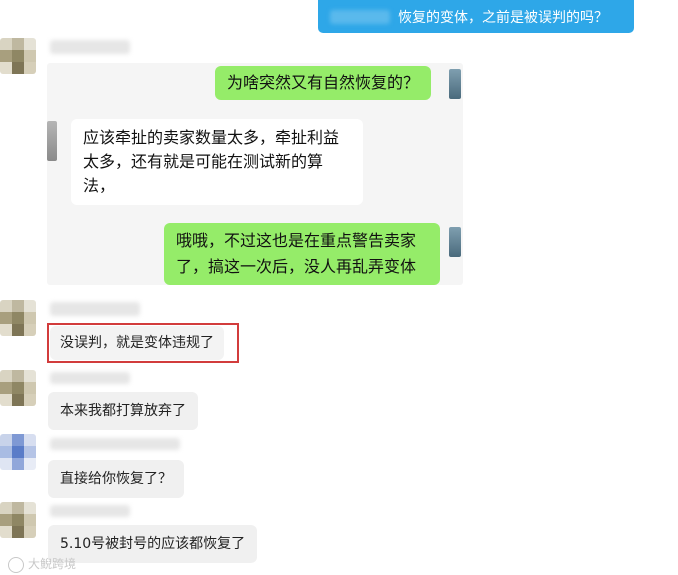  Describe the element at coordinates (211, 161) in the screenshot. I see `message-text: 应该牵扯的卖家数量太多，牵扯利益太多，还有就是可能在测试新的算法，` at that location.